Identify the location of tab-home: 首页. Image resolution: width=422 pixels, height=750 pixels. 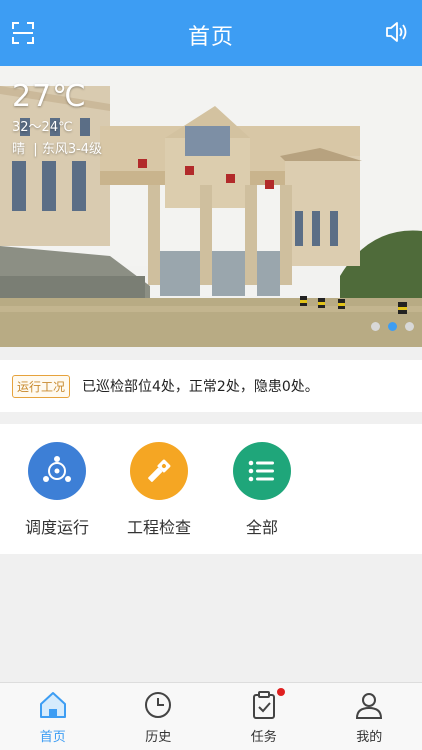
(53, 716).